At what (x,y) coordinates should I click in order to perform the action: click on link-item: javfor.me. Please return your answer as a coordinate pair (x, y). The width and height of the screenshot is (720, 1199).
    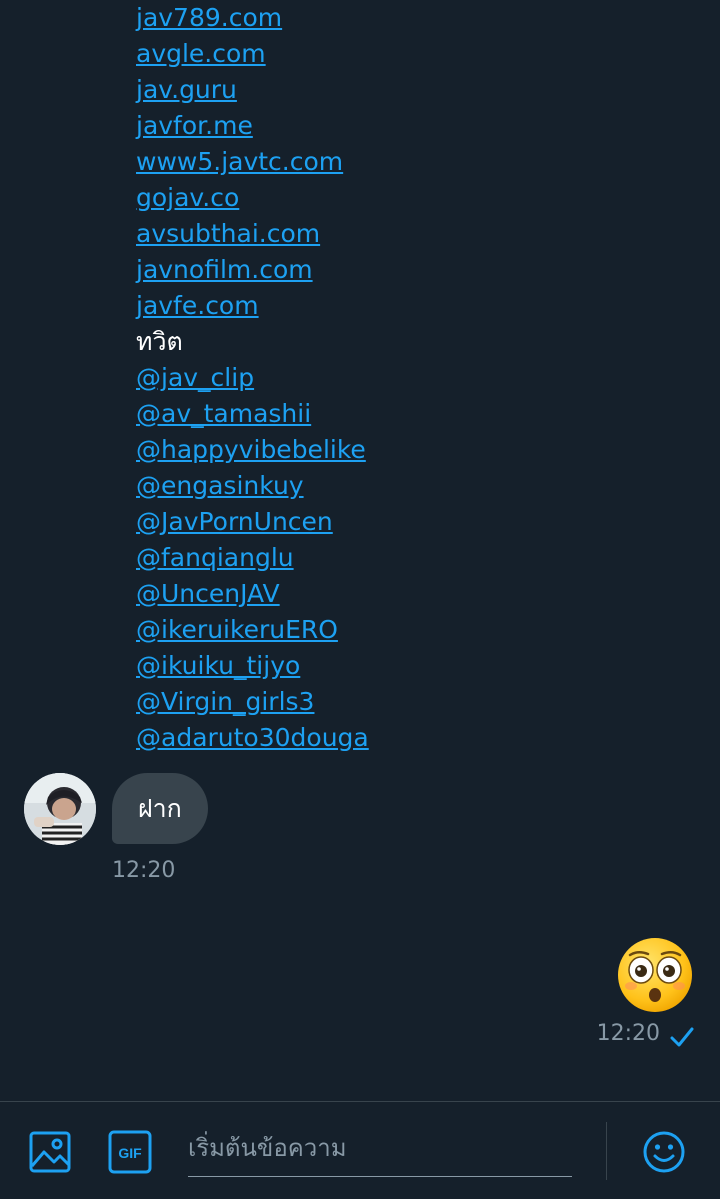
    Looking at the image, I should click on (252, 126).